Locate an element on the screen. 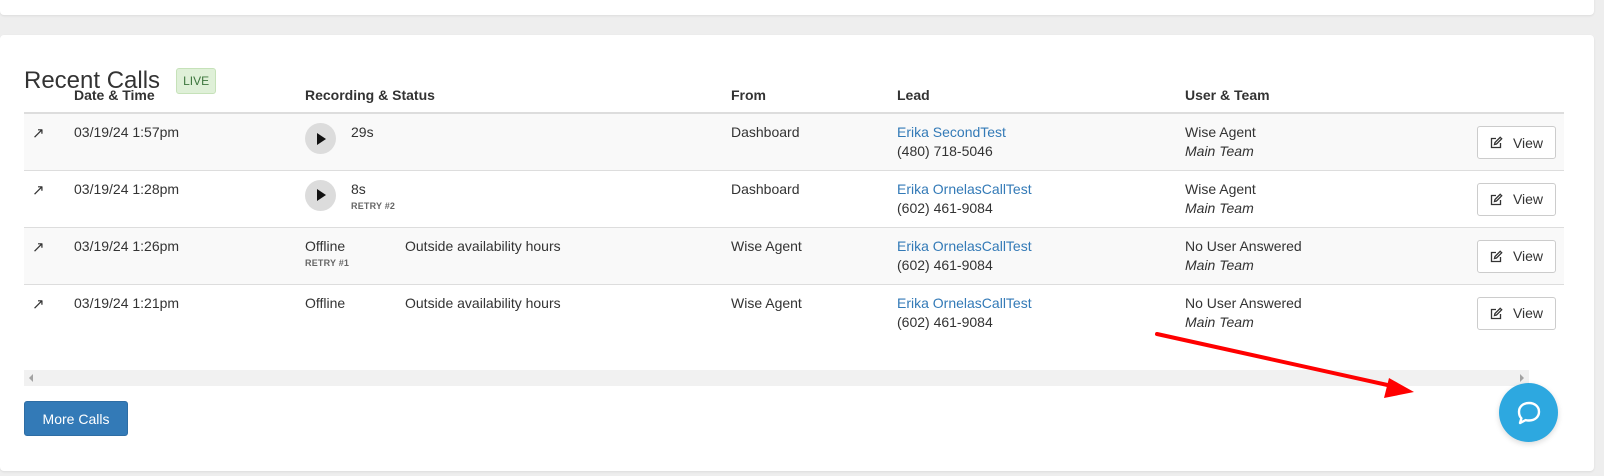 The image size is (1604, 476). column-header-from: From is located at coordinates (814, 97).